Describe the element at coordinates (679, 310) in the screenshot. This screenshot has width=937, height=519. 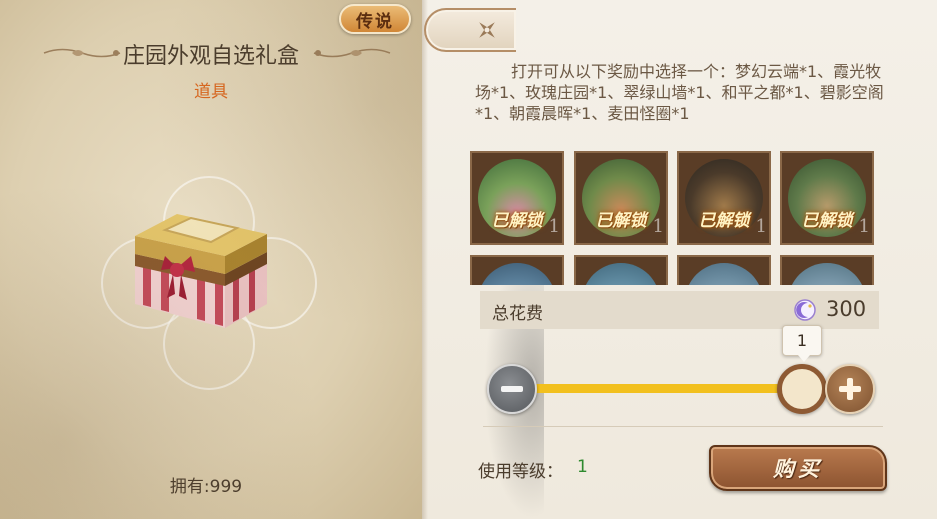
I see `total-cost-bar: 总花费 300` at that location.